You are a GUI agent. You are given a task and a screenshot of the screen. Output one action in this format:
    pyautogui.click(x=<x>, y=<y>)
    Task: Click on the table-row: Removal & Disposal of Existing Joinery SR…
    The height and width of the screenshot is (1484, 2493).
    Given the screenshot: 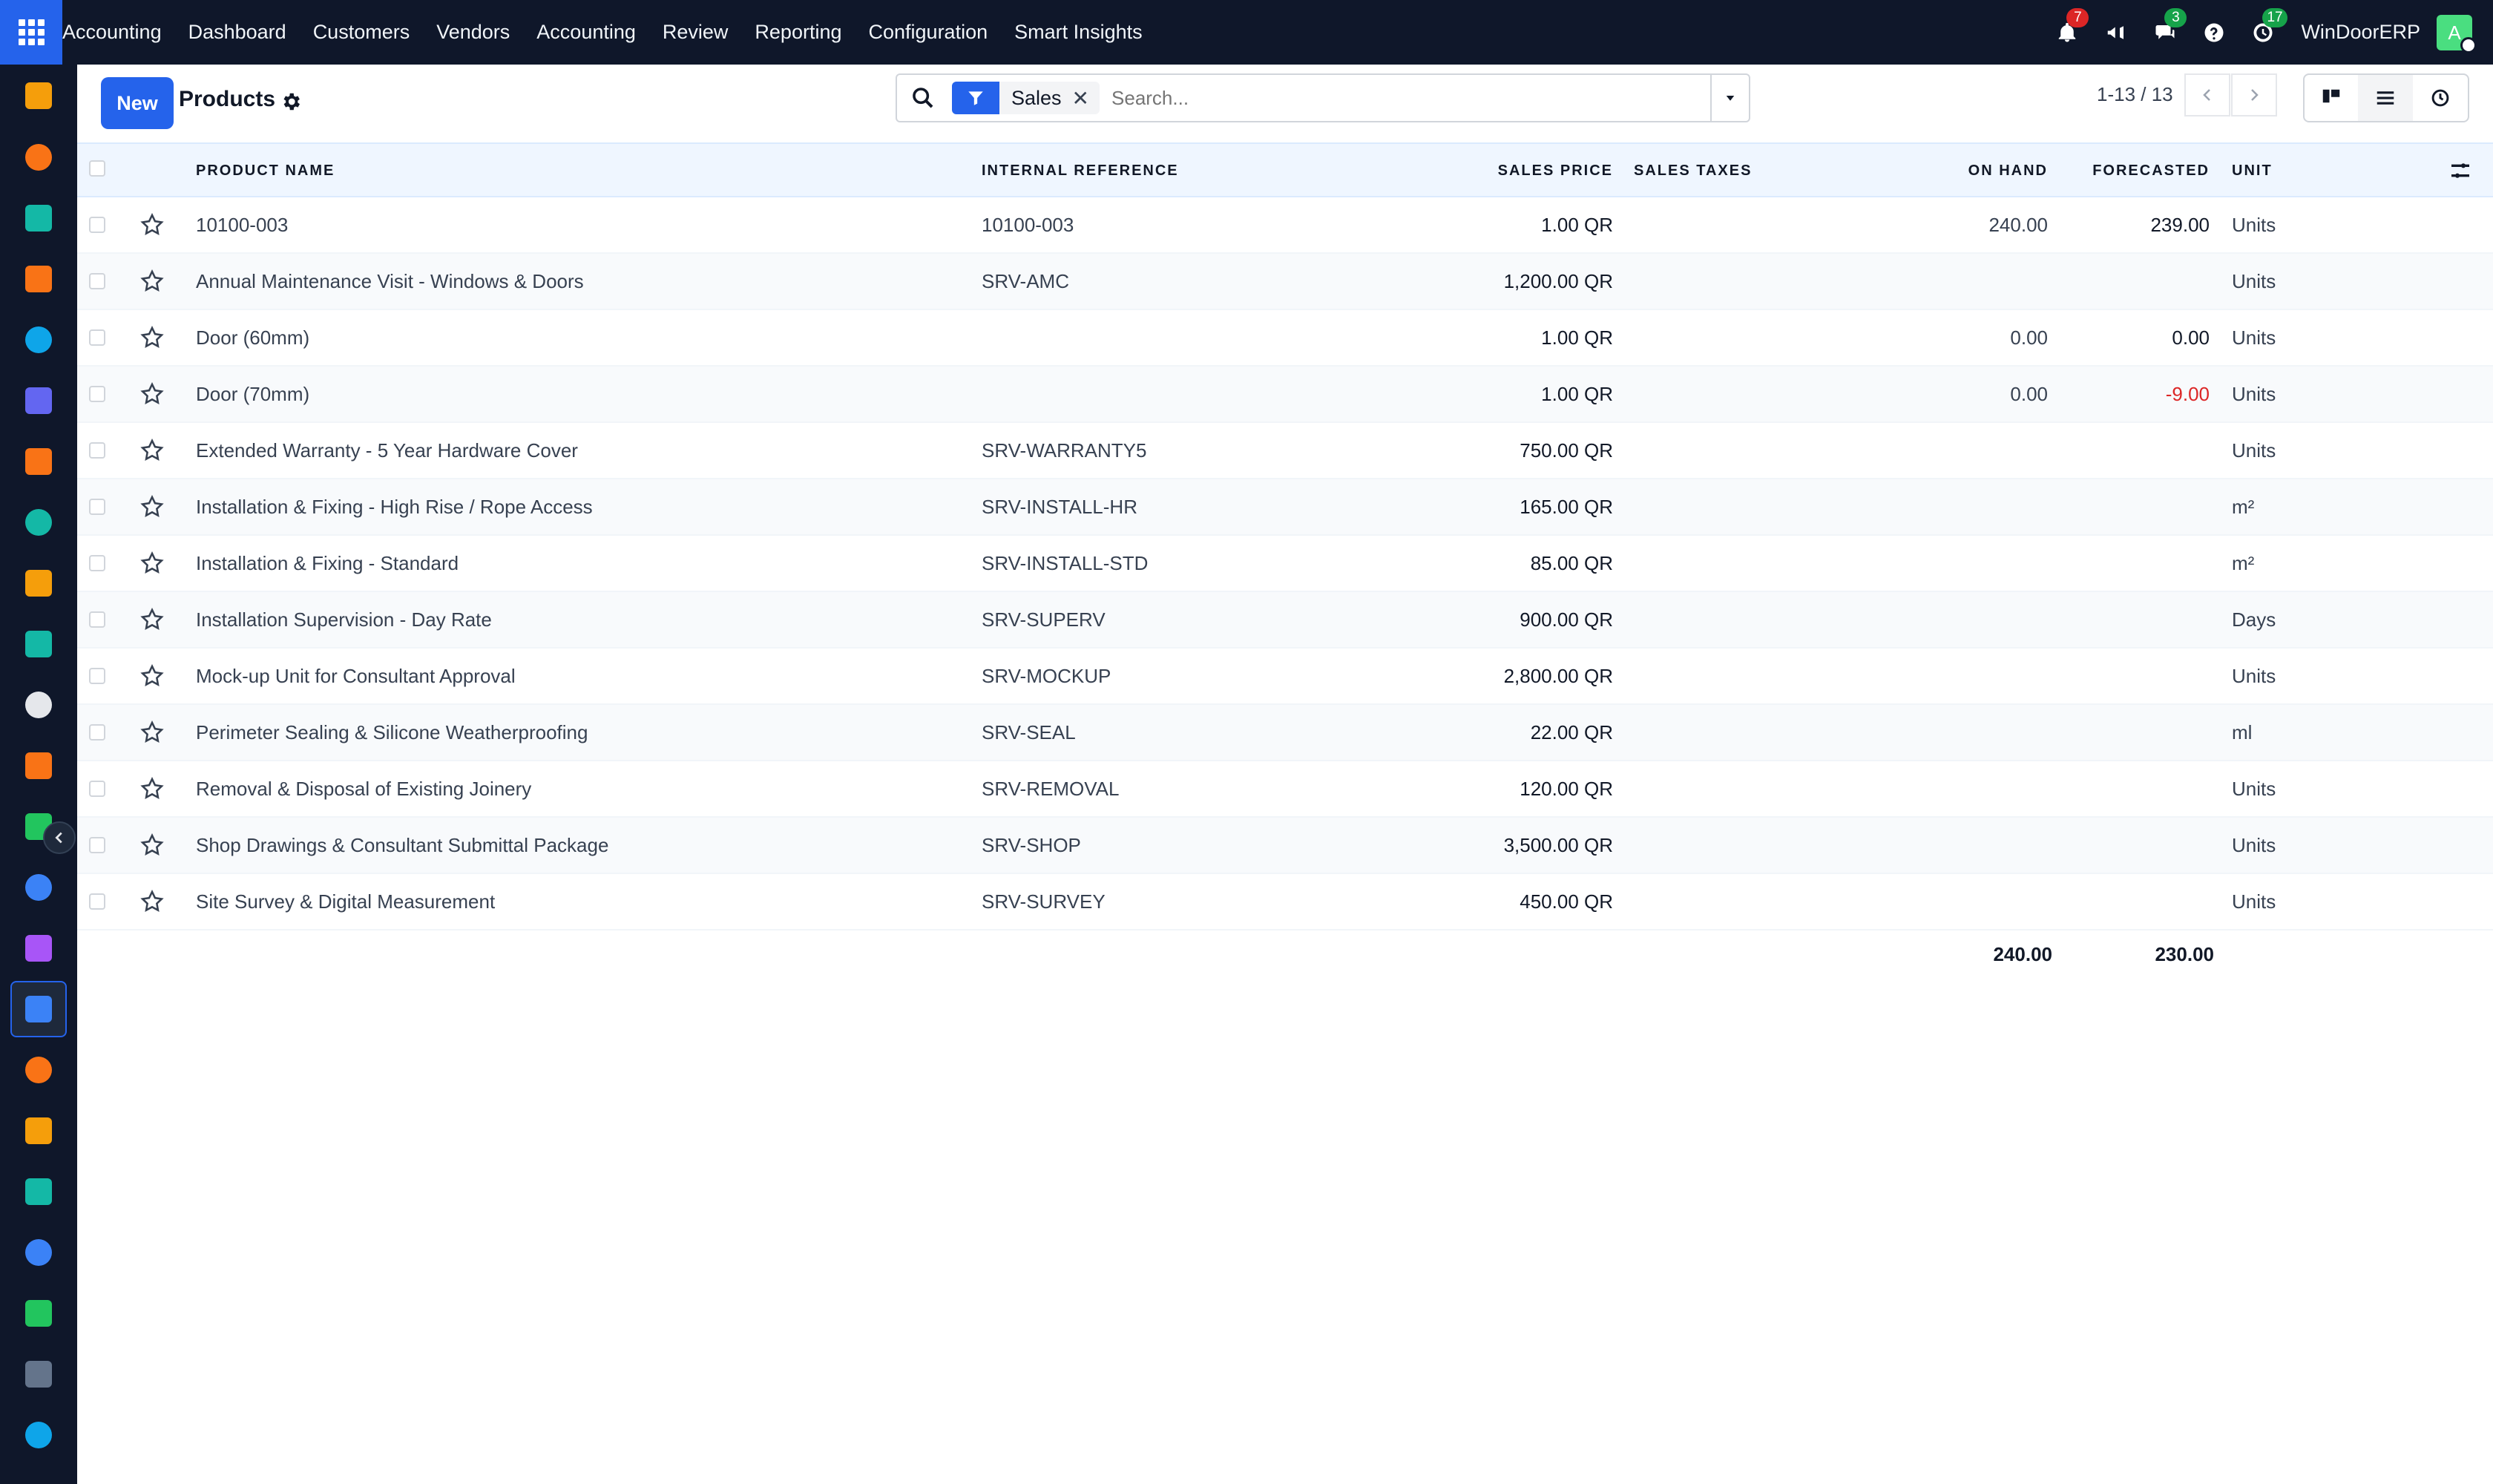 What is the action you would take?
    pyautogui.click(x=1285, y=789)
    